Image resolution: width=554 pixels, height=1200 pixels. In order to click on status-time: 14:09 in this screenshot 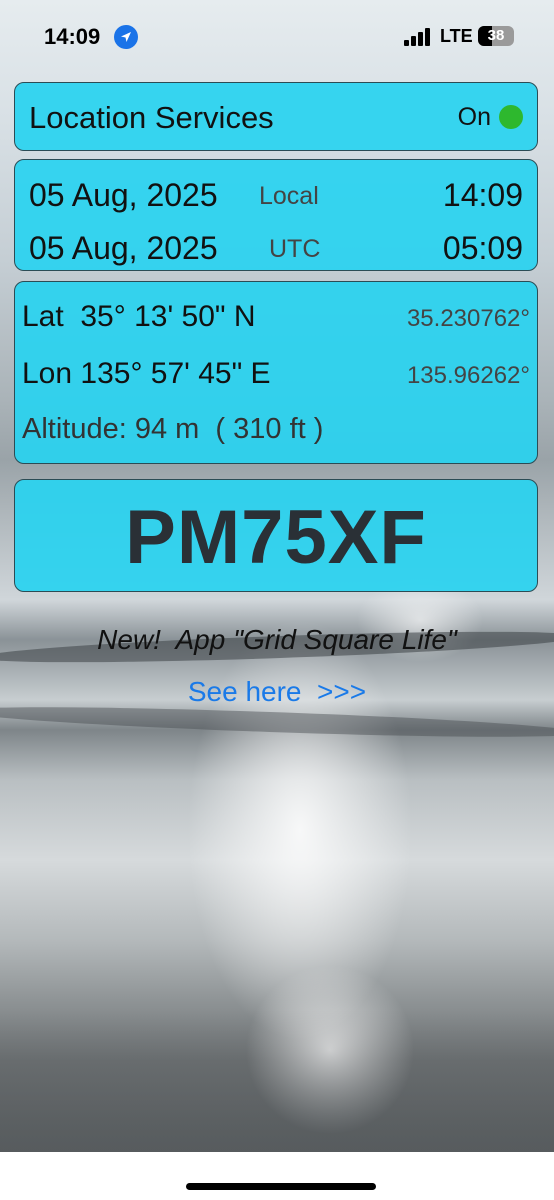, I will do `click(72, 36)`.